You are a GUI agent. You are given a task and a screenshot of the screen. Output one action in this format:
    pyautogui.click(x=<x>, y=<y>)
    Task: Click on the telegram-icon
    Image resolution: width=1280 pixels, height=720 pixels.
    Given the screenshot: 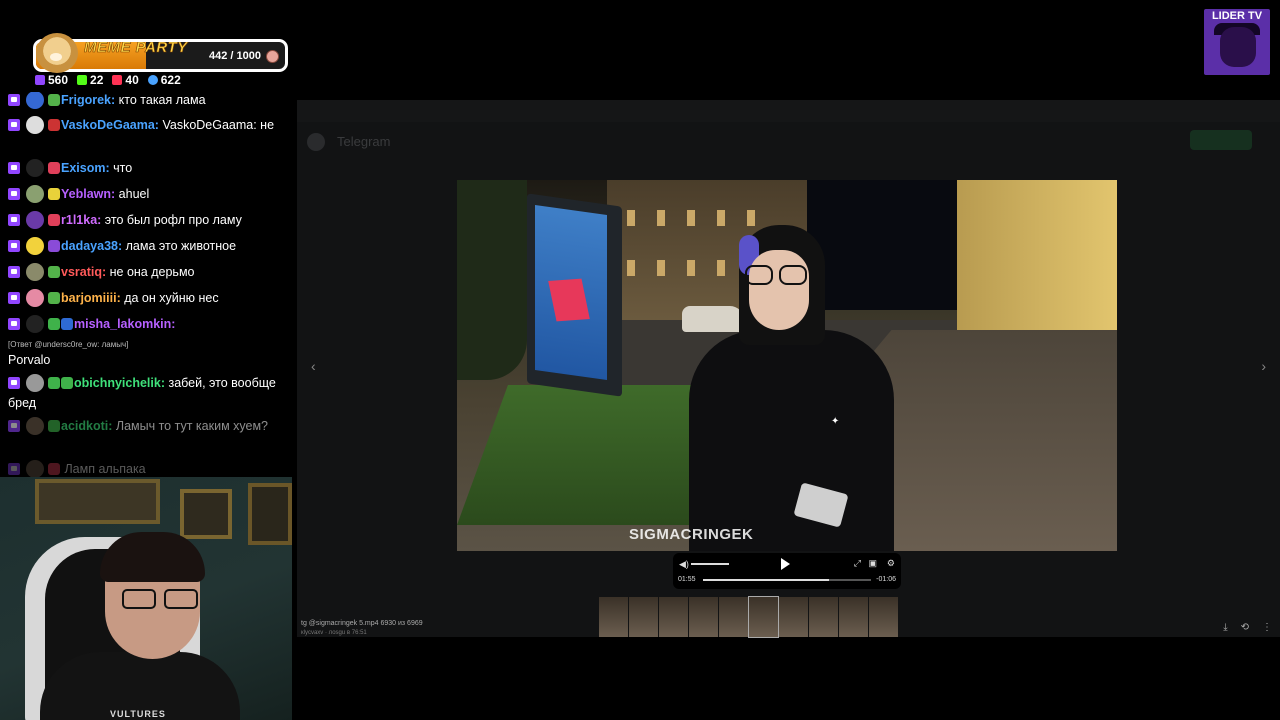 What is the action you would take?
    pyautogui.click(x=316, y=142)
    